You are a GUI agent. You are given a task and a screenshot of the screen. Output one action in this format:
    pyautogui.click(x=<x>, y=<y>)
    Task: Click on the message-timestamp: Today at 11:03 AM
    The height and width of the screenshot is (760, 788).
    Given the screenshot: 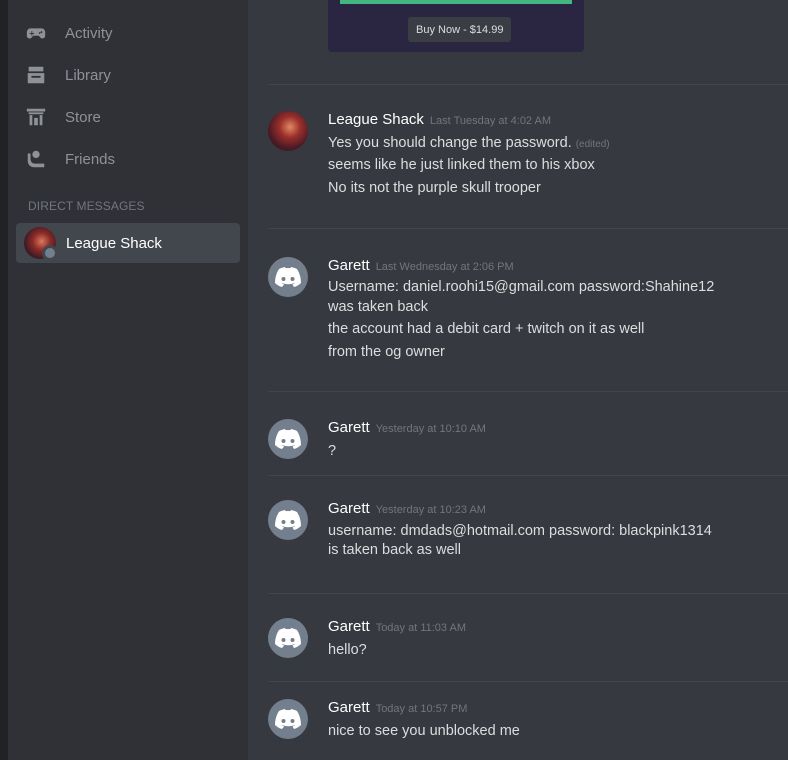 What is the action you would take?
    pyautogui.click(x=420, y=628)
    